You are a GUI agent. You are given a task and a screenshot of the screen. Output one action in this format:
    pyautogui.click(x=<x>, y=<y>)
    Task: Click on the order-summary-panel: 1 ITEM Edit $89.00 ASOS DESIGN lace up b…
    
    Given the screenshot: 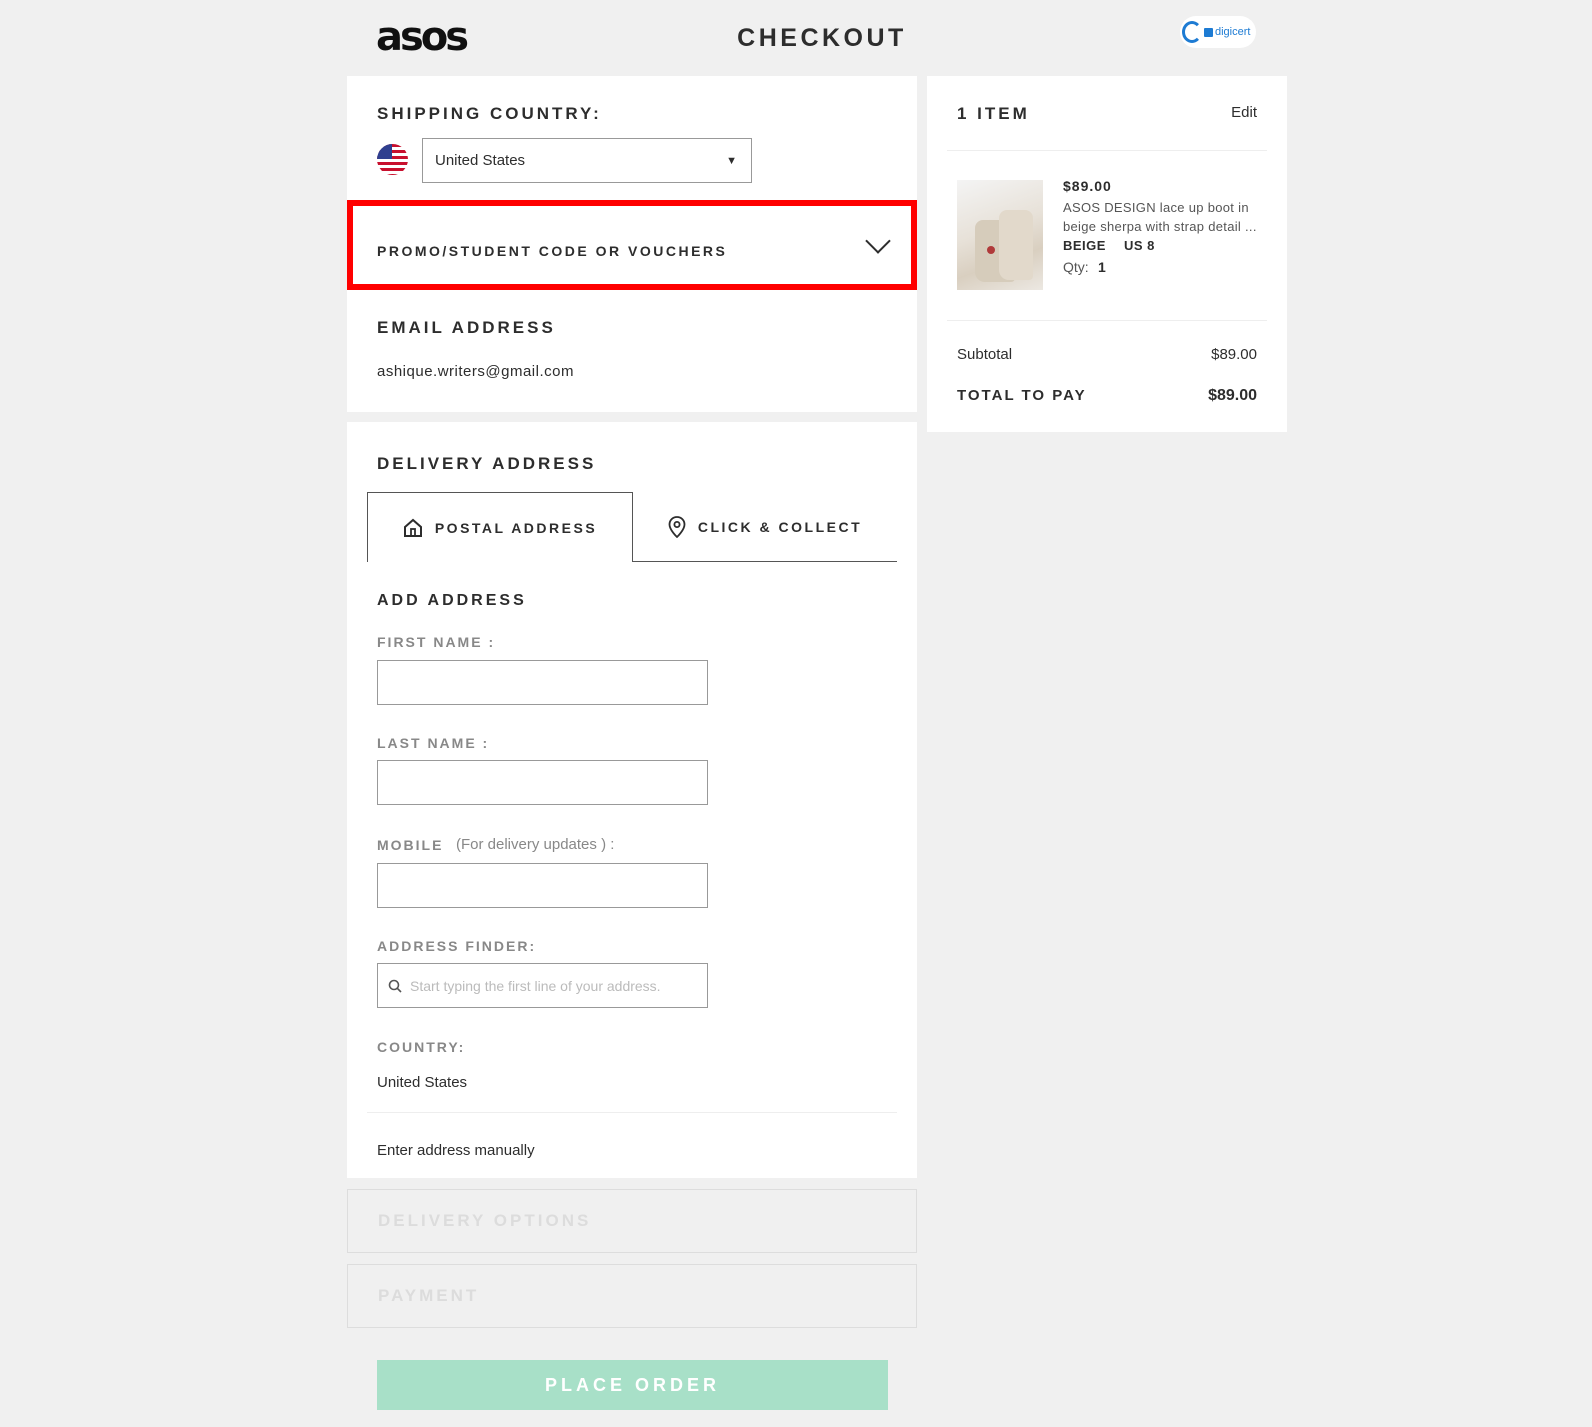 What is the action you would take?
    pyautogui.click(x=1107, y=254)
    